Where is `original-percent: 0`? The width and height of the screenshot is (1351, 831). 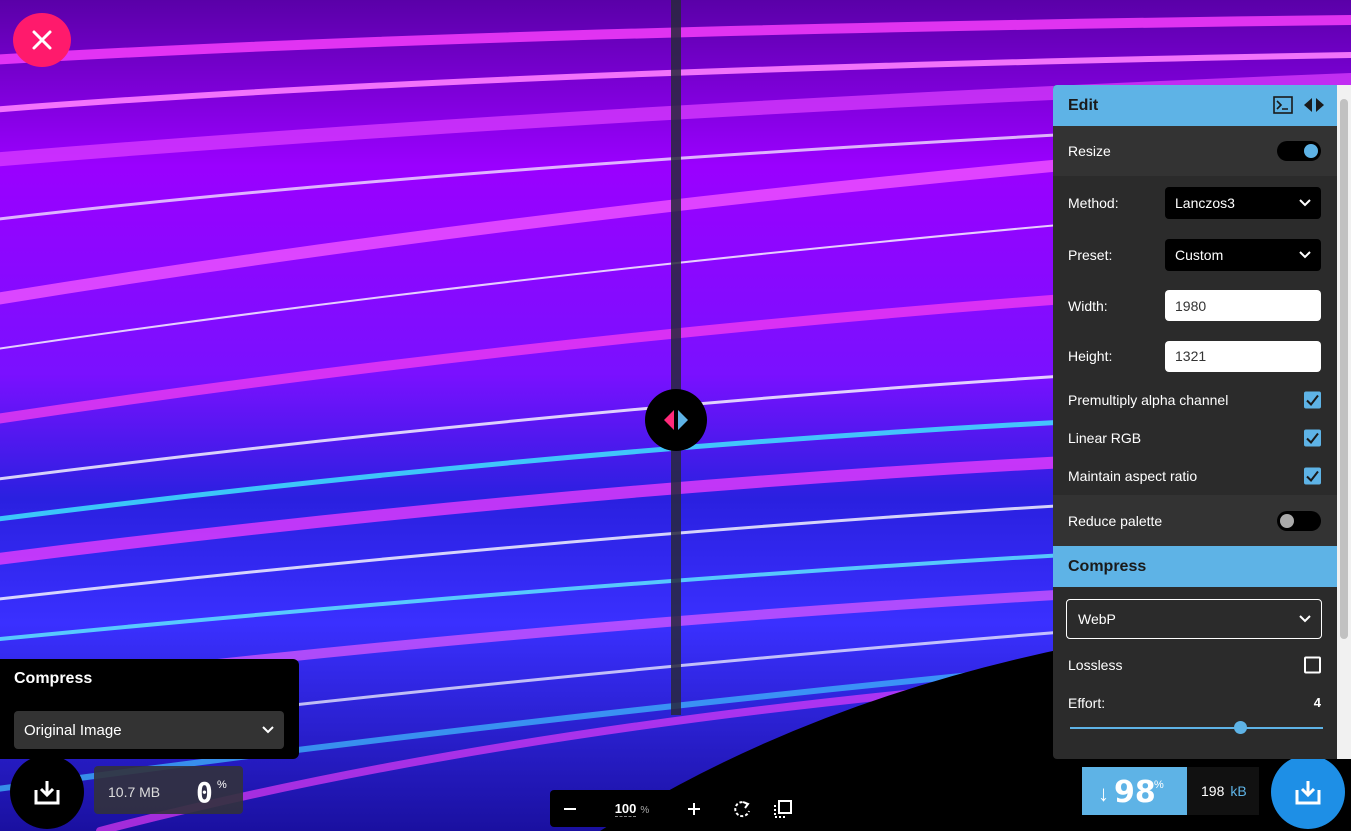
original-percent: 0 is located at coordinates (204, 792).